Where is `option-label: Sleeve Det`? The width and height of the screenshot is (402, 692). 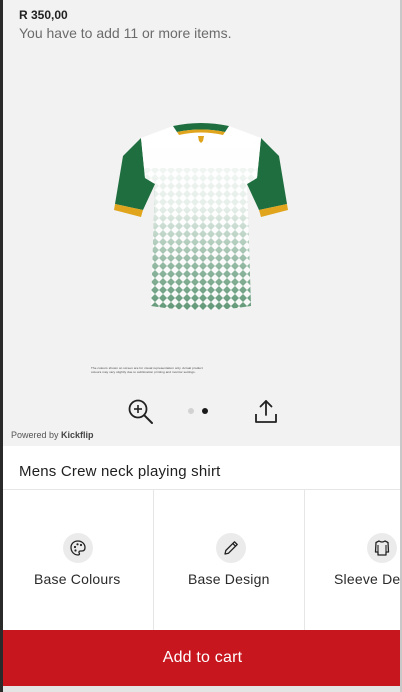
option-label: Sleeve Det is located at coordinates (368, 579).